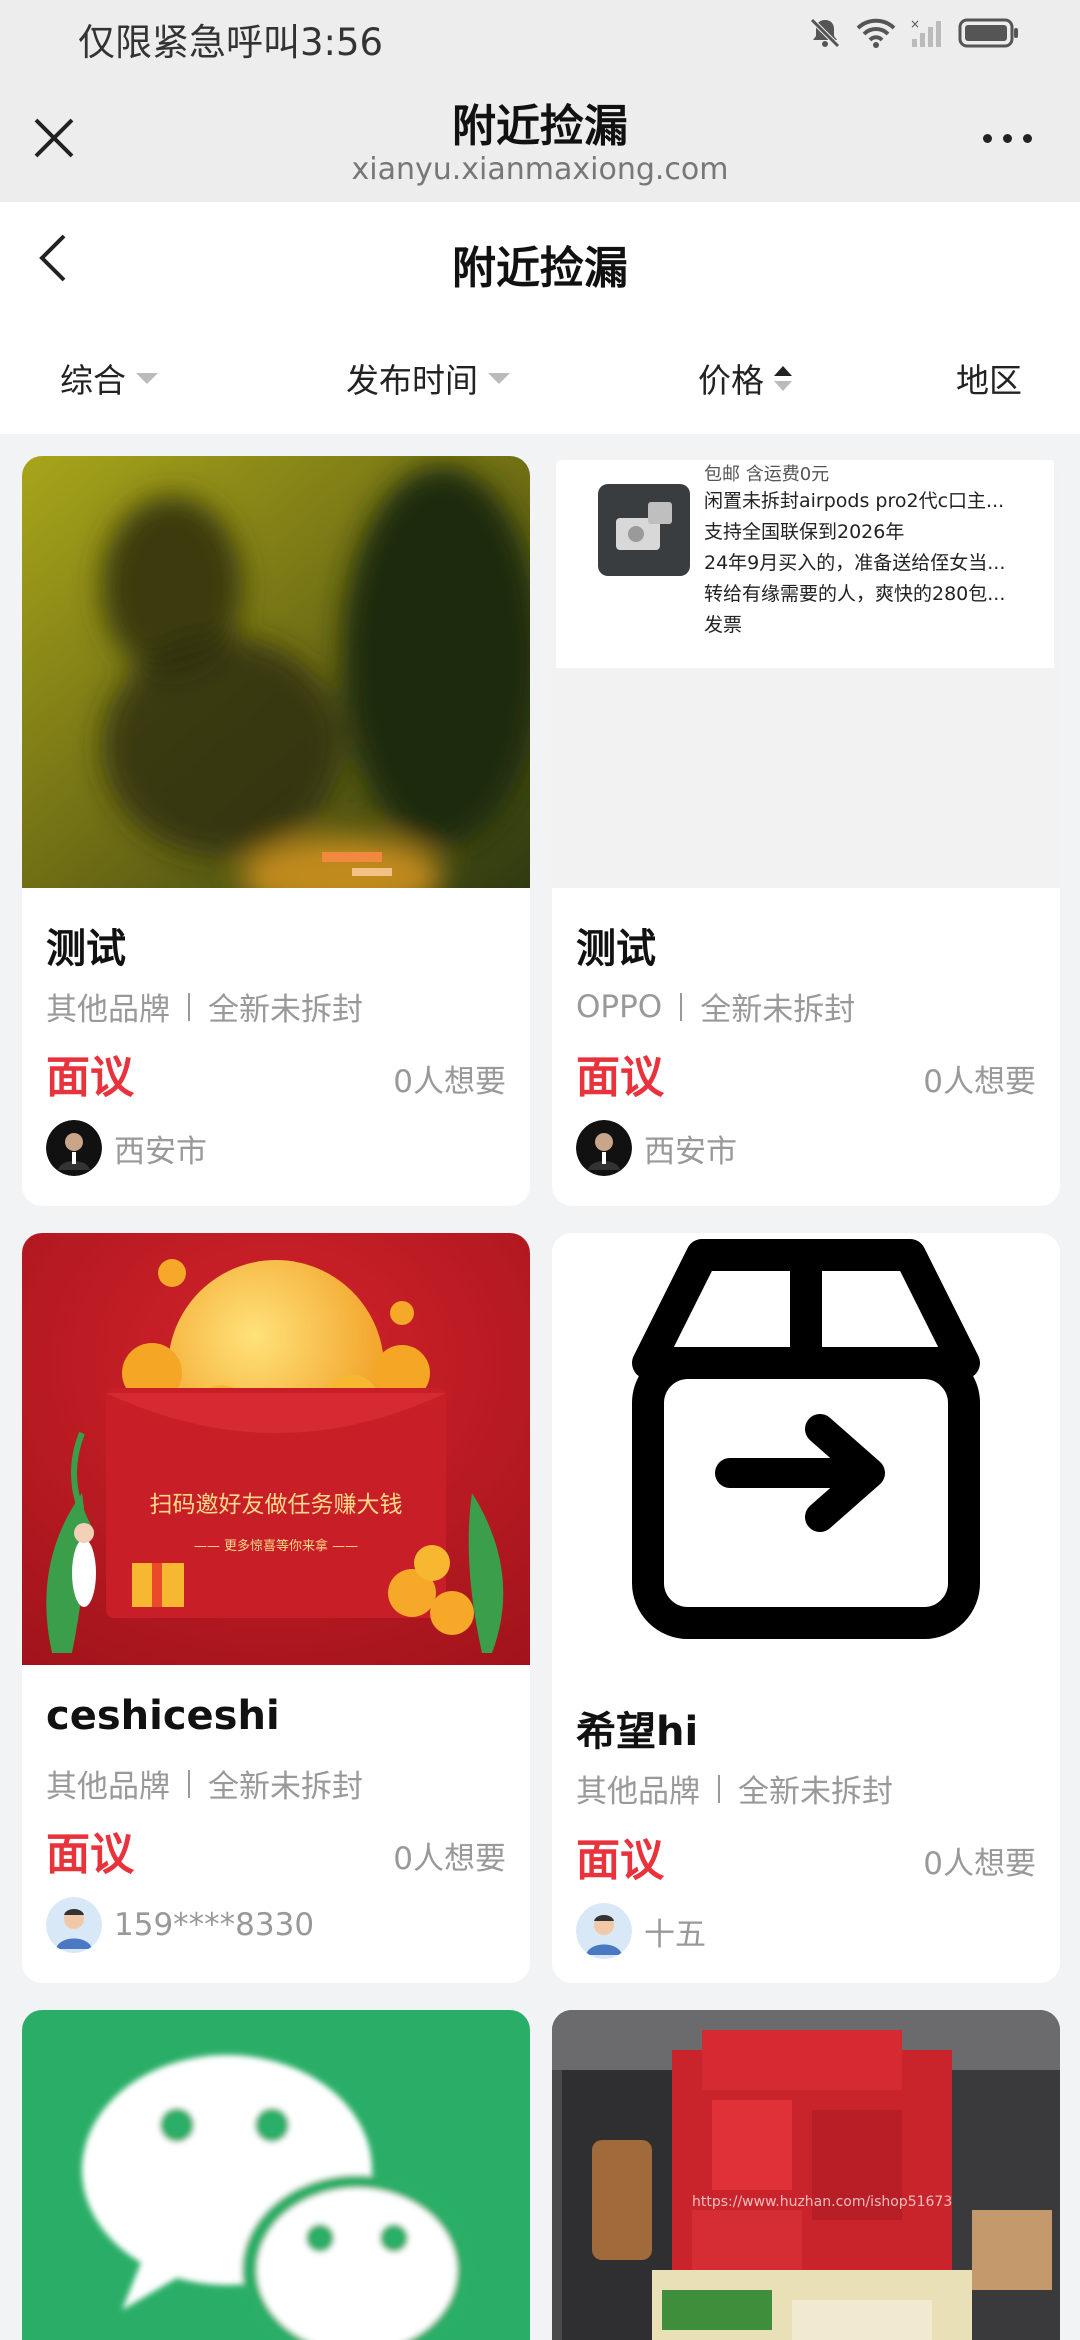  What do you see at coordinates (189, 42) in the screenshot?
I see `carrier-label: 仅限紧急呼叫` at bounding box center [189, 42].